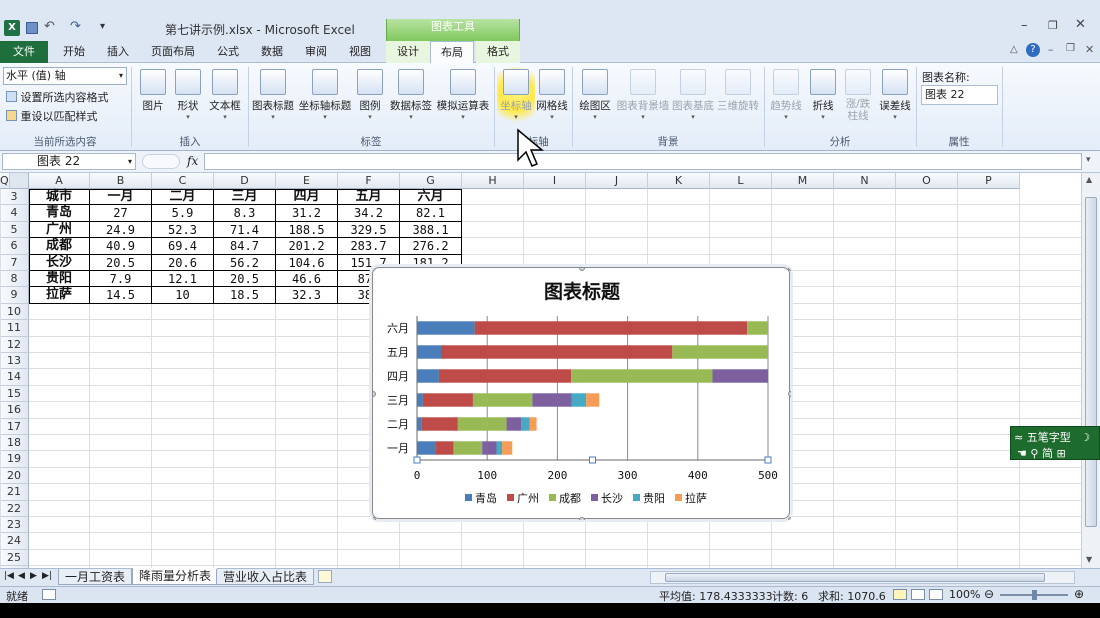  I want to click on table-cell: 56.2, so click(245, 262).